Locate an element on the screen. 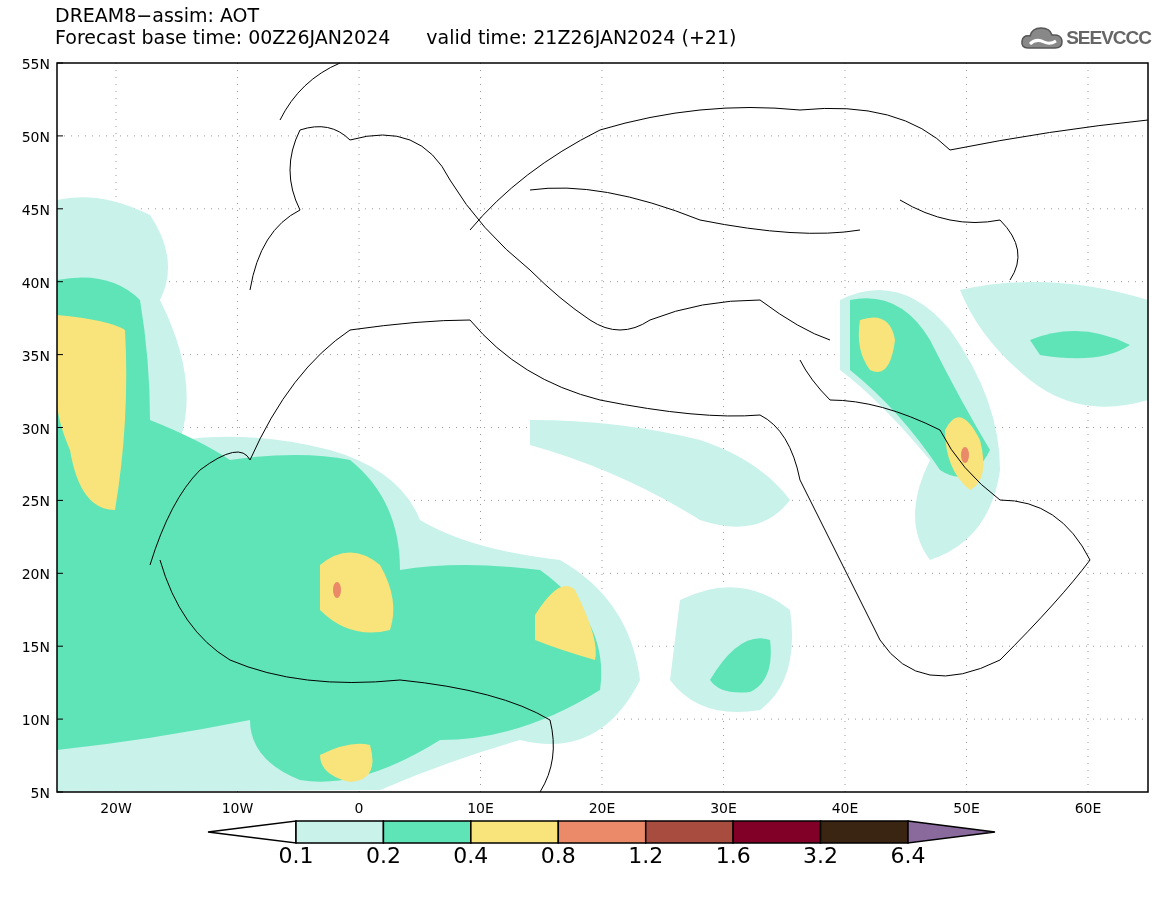  latitude-label: 15N is located at coordinates (35, 647).